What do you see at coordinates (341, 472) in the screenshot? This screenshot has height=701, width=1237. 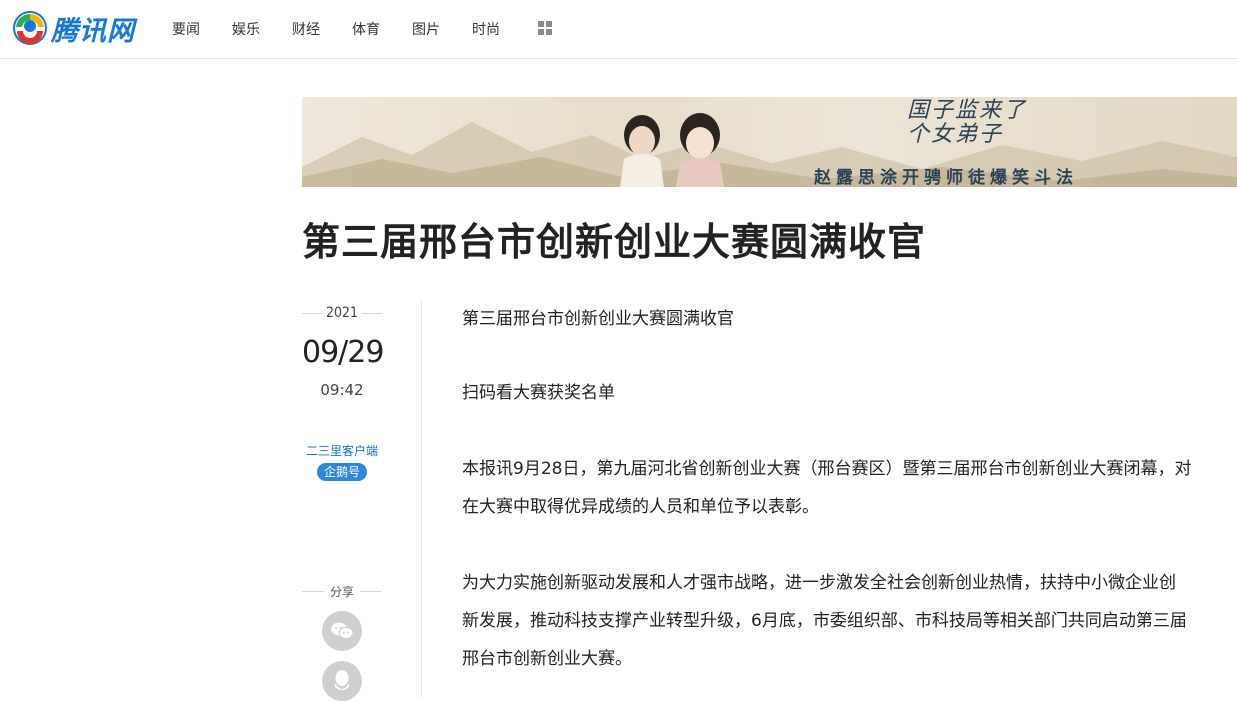 I see `source-badge: 企鹅号` at bounding box center [341, 472].